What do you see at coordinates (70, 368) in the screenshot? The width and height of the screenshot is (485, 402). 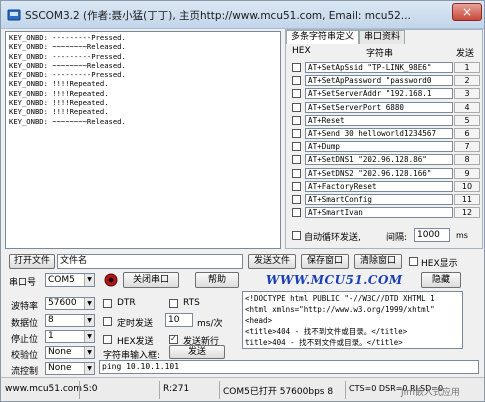 I see `flow-control-select: None ▼` at bounding box center [70, 368].